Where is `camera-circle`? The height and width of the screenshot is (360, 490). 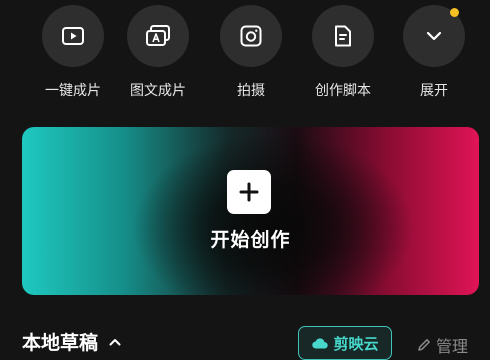
camera-circle is located at coordinates (251, 36).